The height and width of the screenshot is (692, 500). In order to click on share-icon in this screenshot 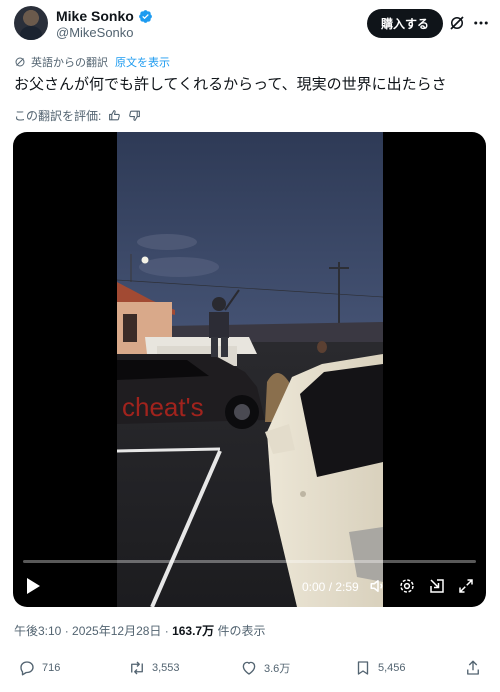, I will do `click(473, 667)`.